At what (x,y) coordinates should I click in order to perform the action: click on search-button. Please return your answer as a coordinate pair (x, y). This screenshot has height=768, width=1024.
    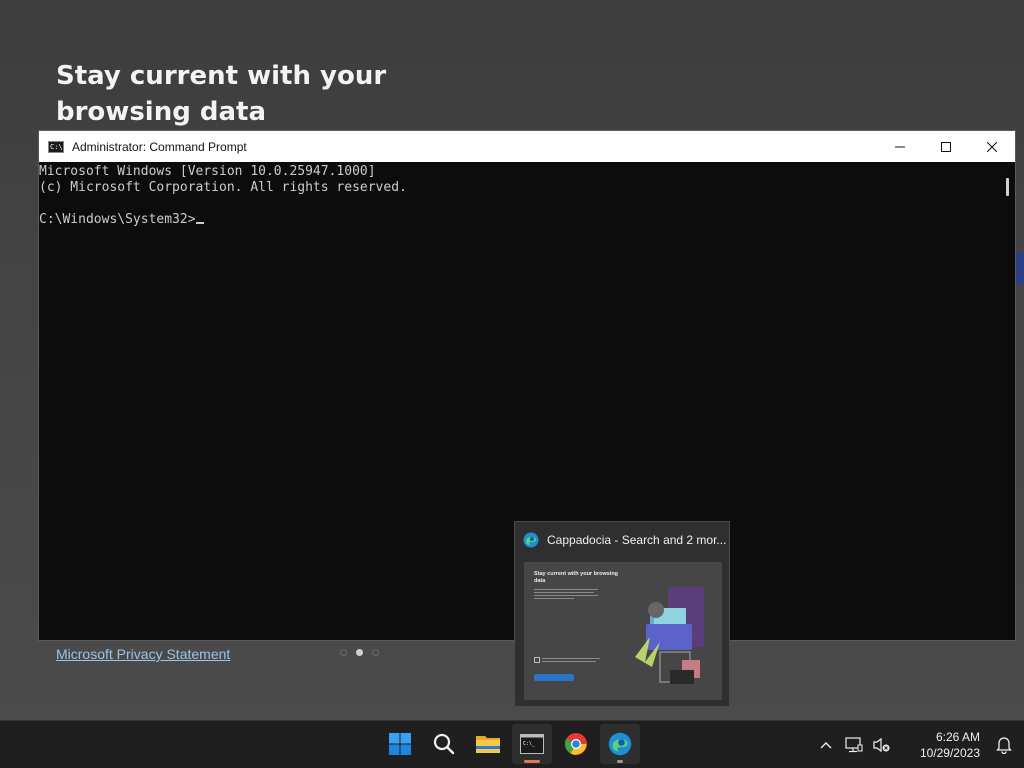
    Looking at the image, I should click on (444, 744).